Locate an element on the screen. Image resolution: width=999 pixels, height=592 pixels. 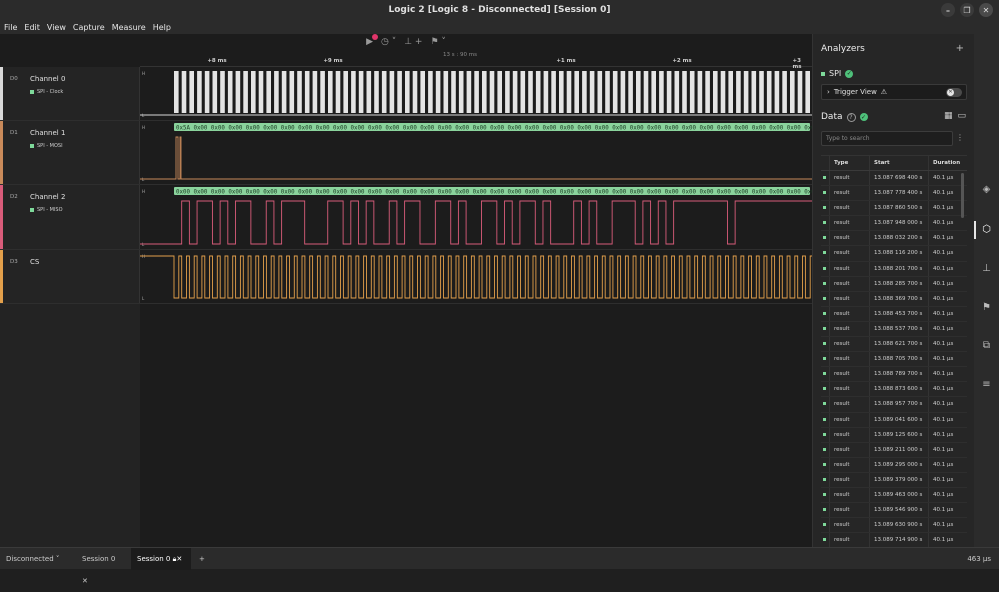
table-row: result 13.089 125 600 s 40.1 µs is located at coordinates (894, 435).